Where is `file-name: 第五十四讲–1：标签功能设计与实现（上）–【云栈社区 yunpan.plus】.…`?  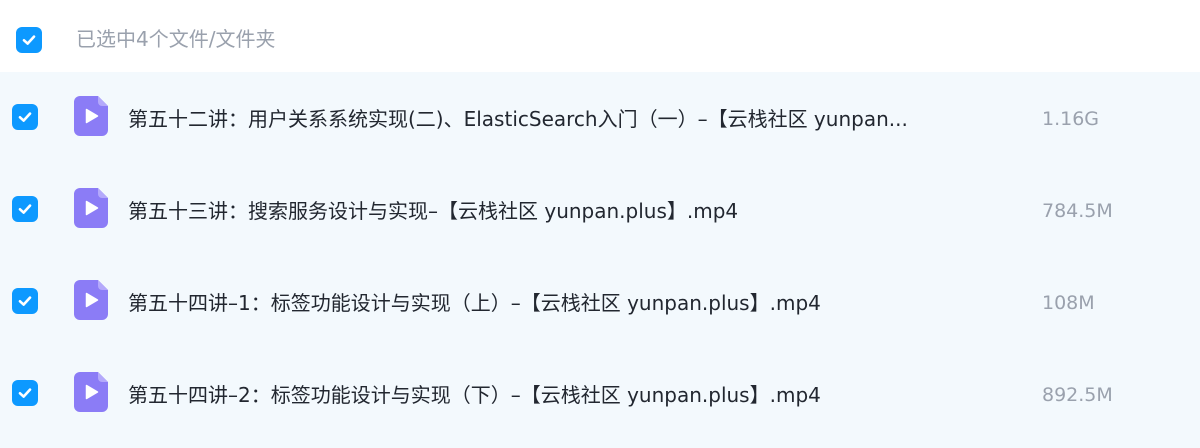 file-name: 第五十四讲–1：标签功能设计与实现（上）–【云栈社区 yunpan.plus】.… is located at coordinates (474, 303).